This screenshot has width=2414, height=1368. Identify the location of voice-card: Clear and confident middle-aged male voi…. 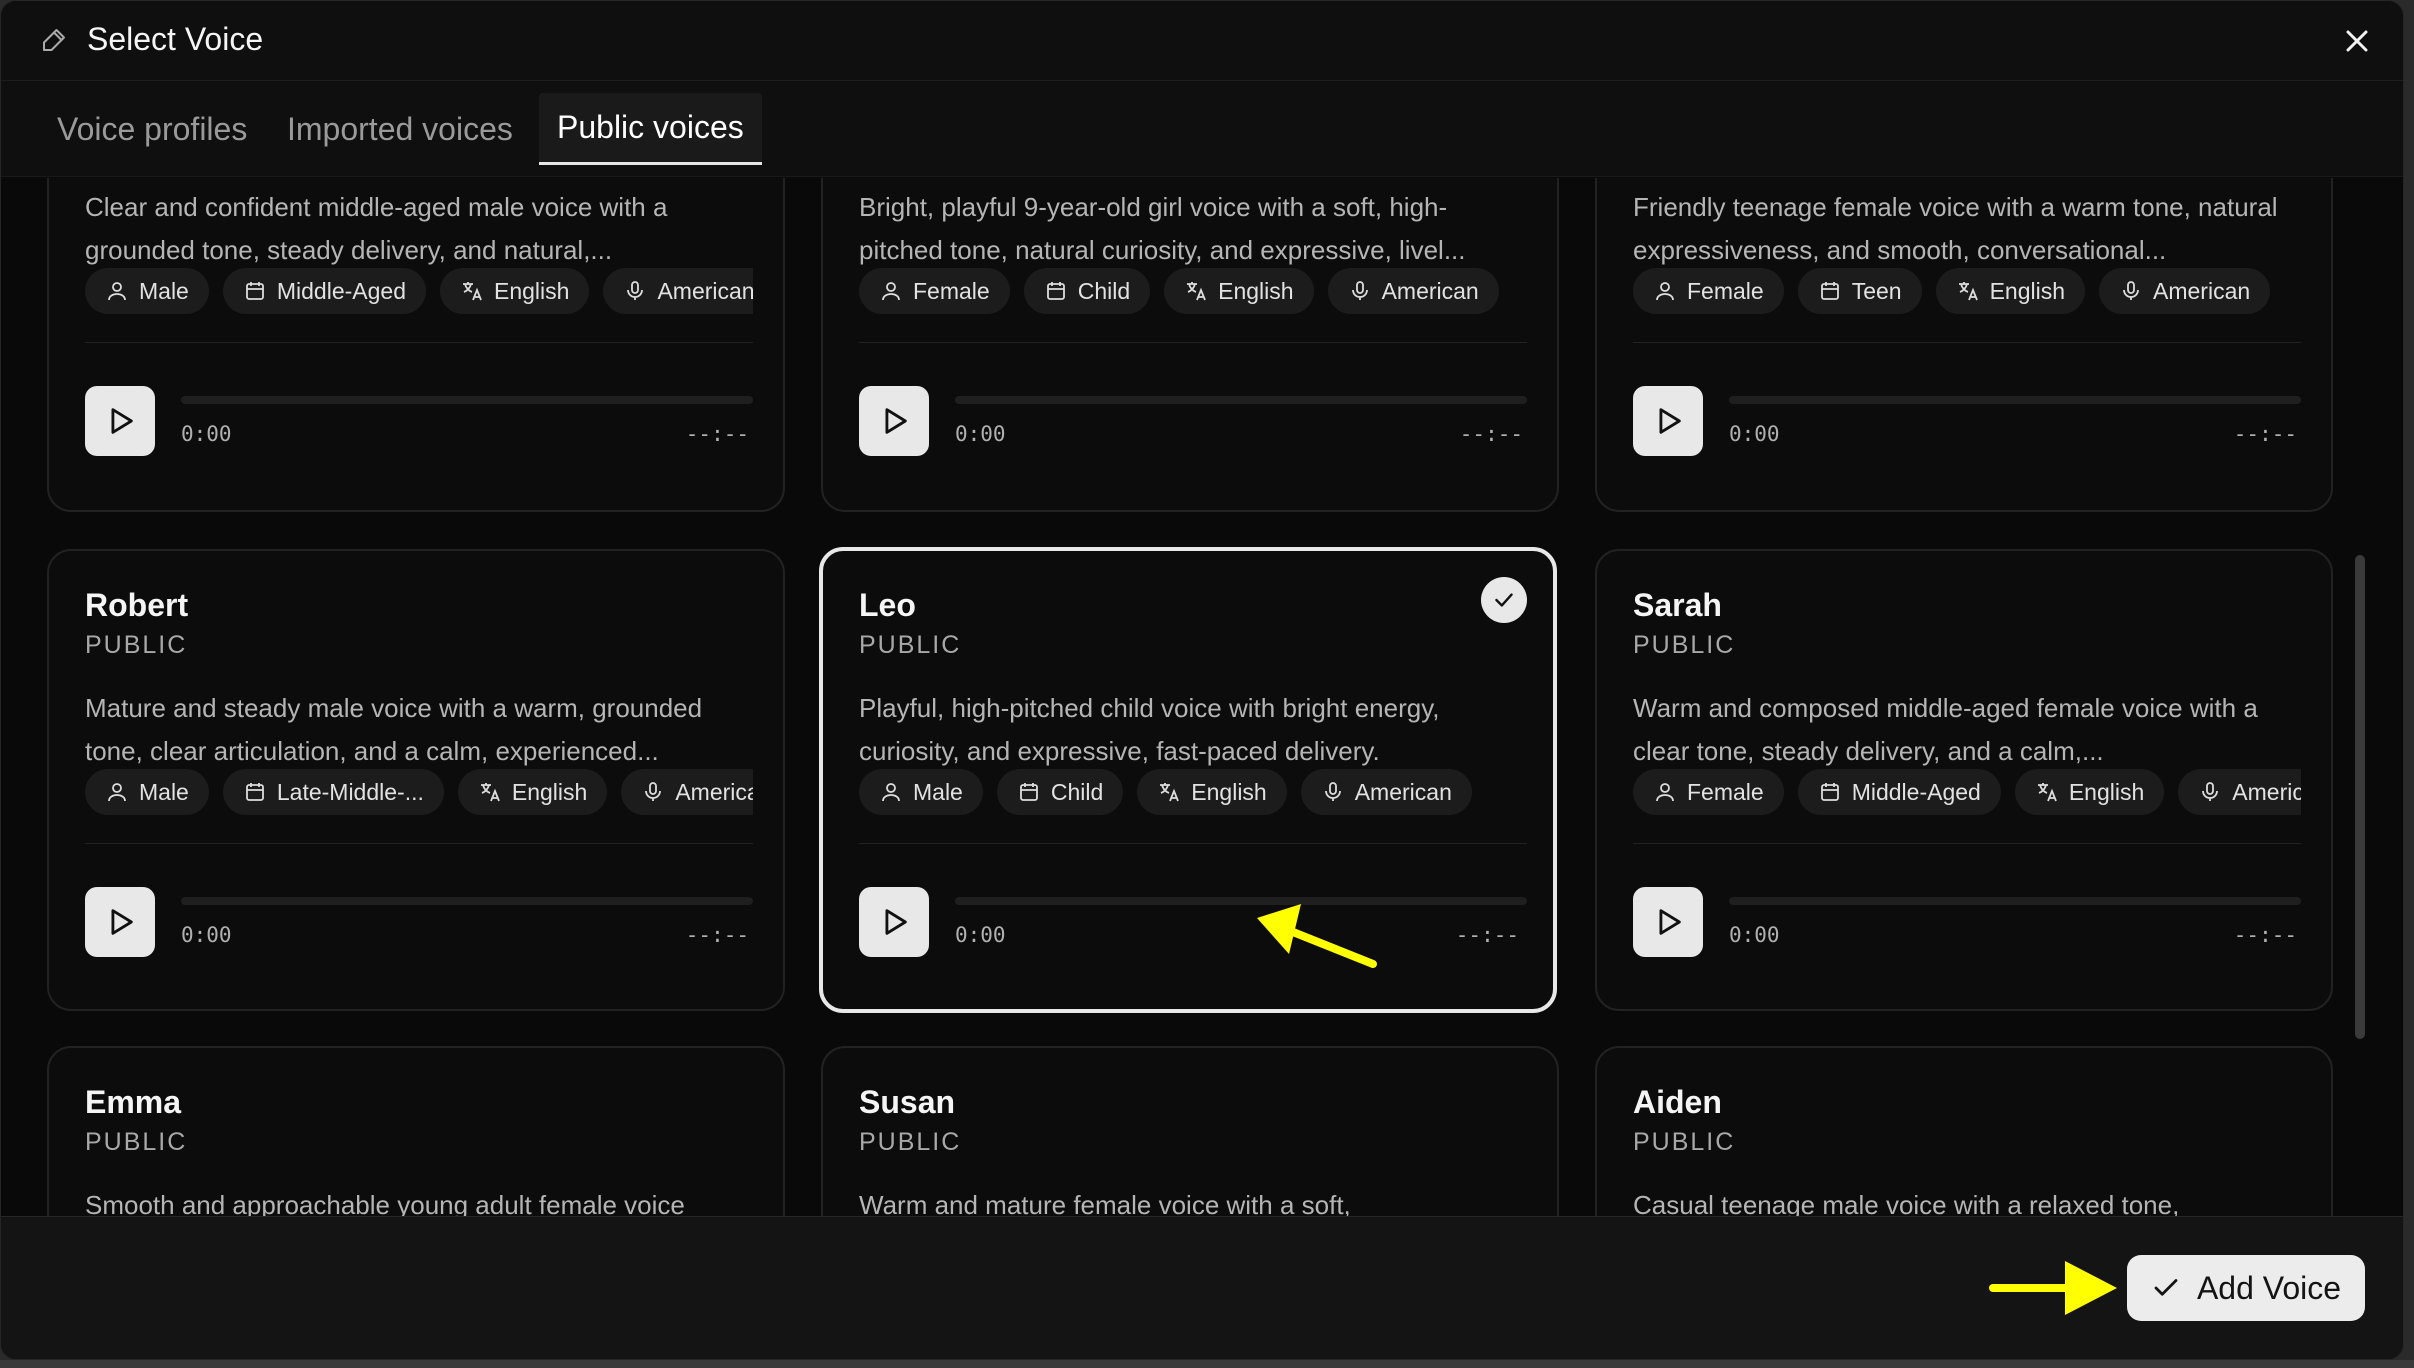
(416, 345).